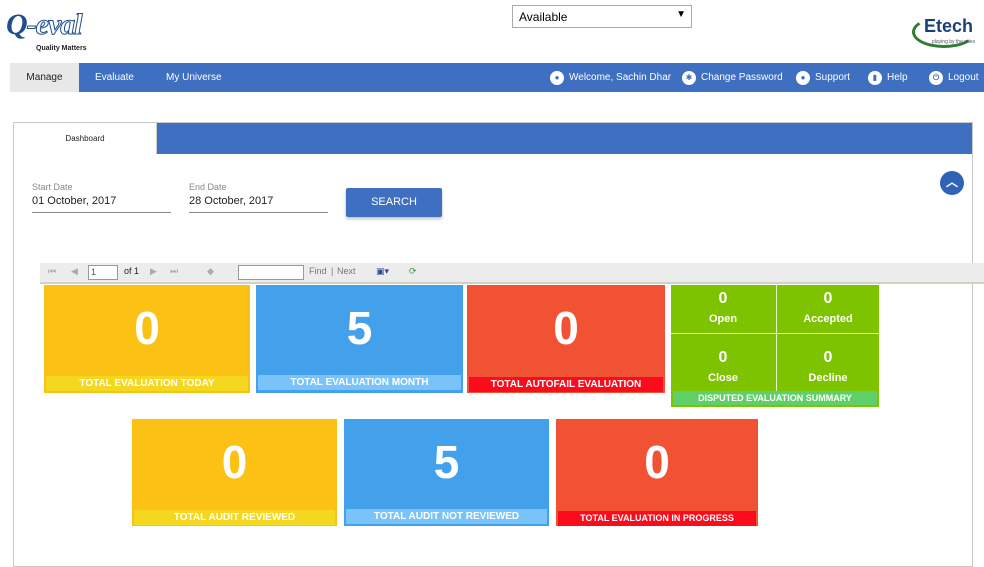 The image size is (984, 567). Describe the element at coordinates (271, 272) in the screenshot. I see `find-input` at that location.